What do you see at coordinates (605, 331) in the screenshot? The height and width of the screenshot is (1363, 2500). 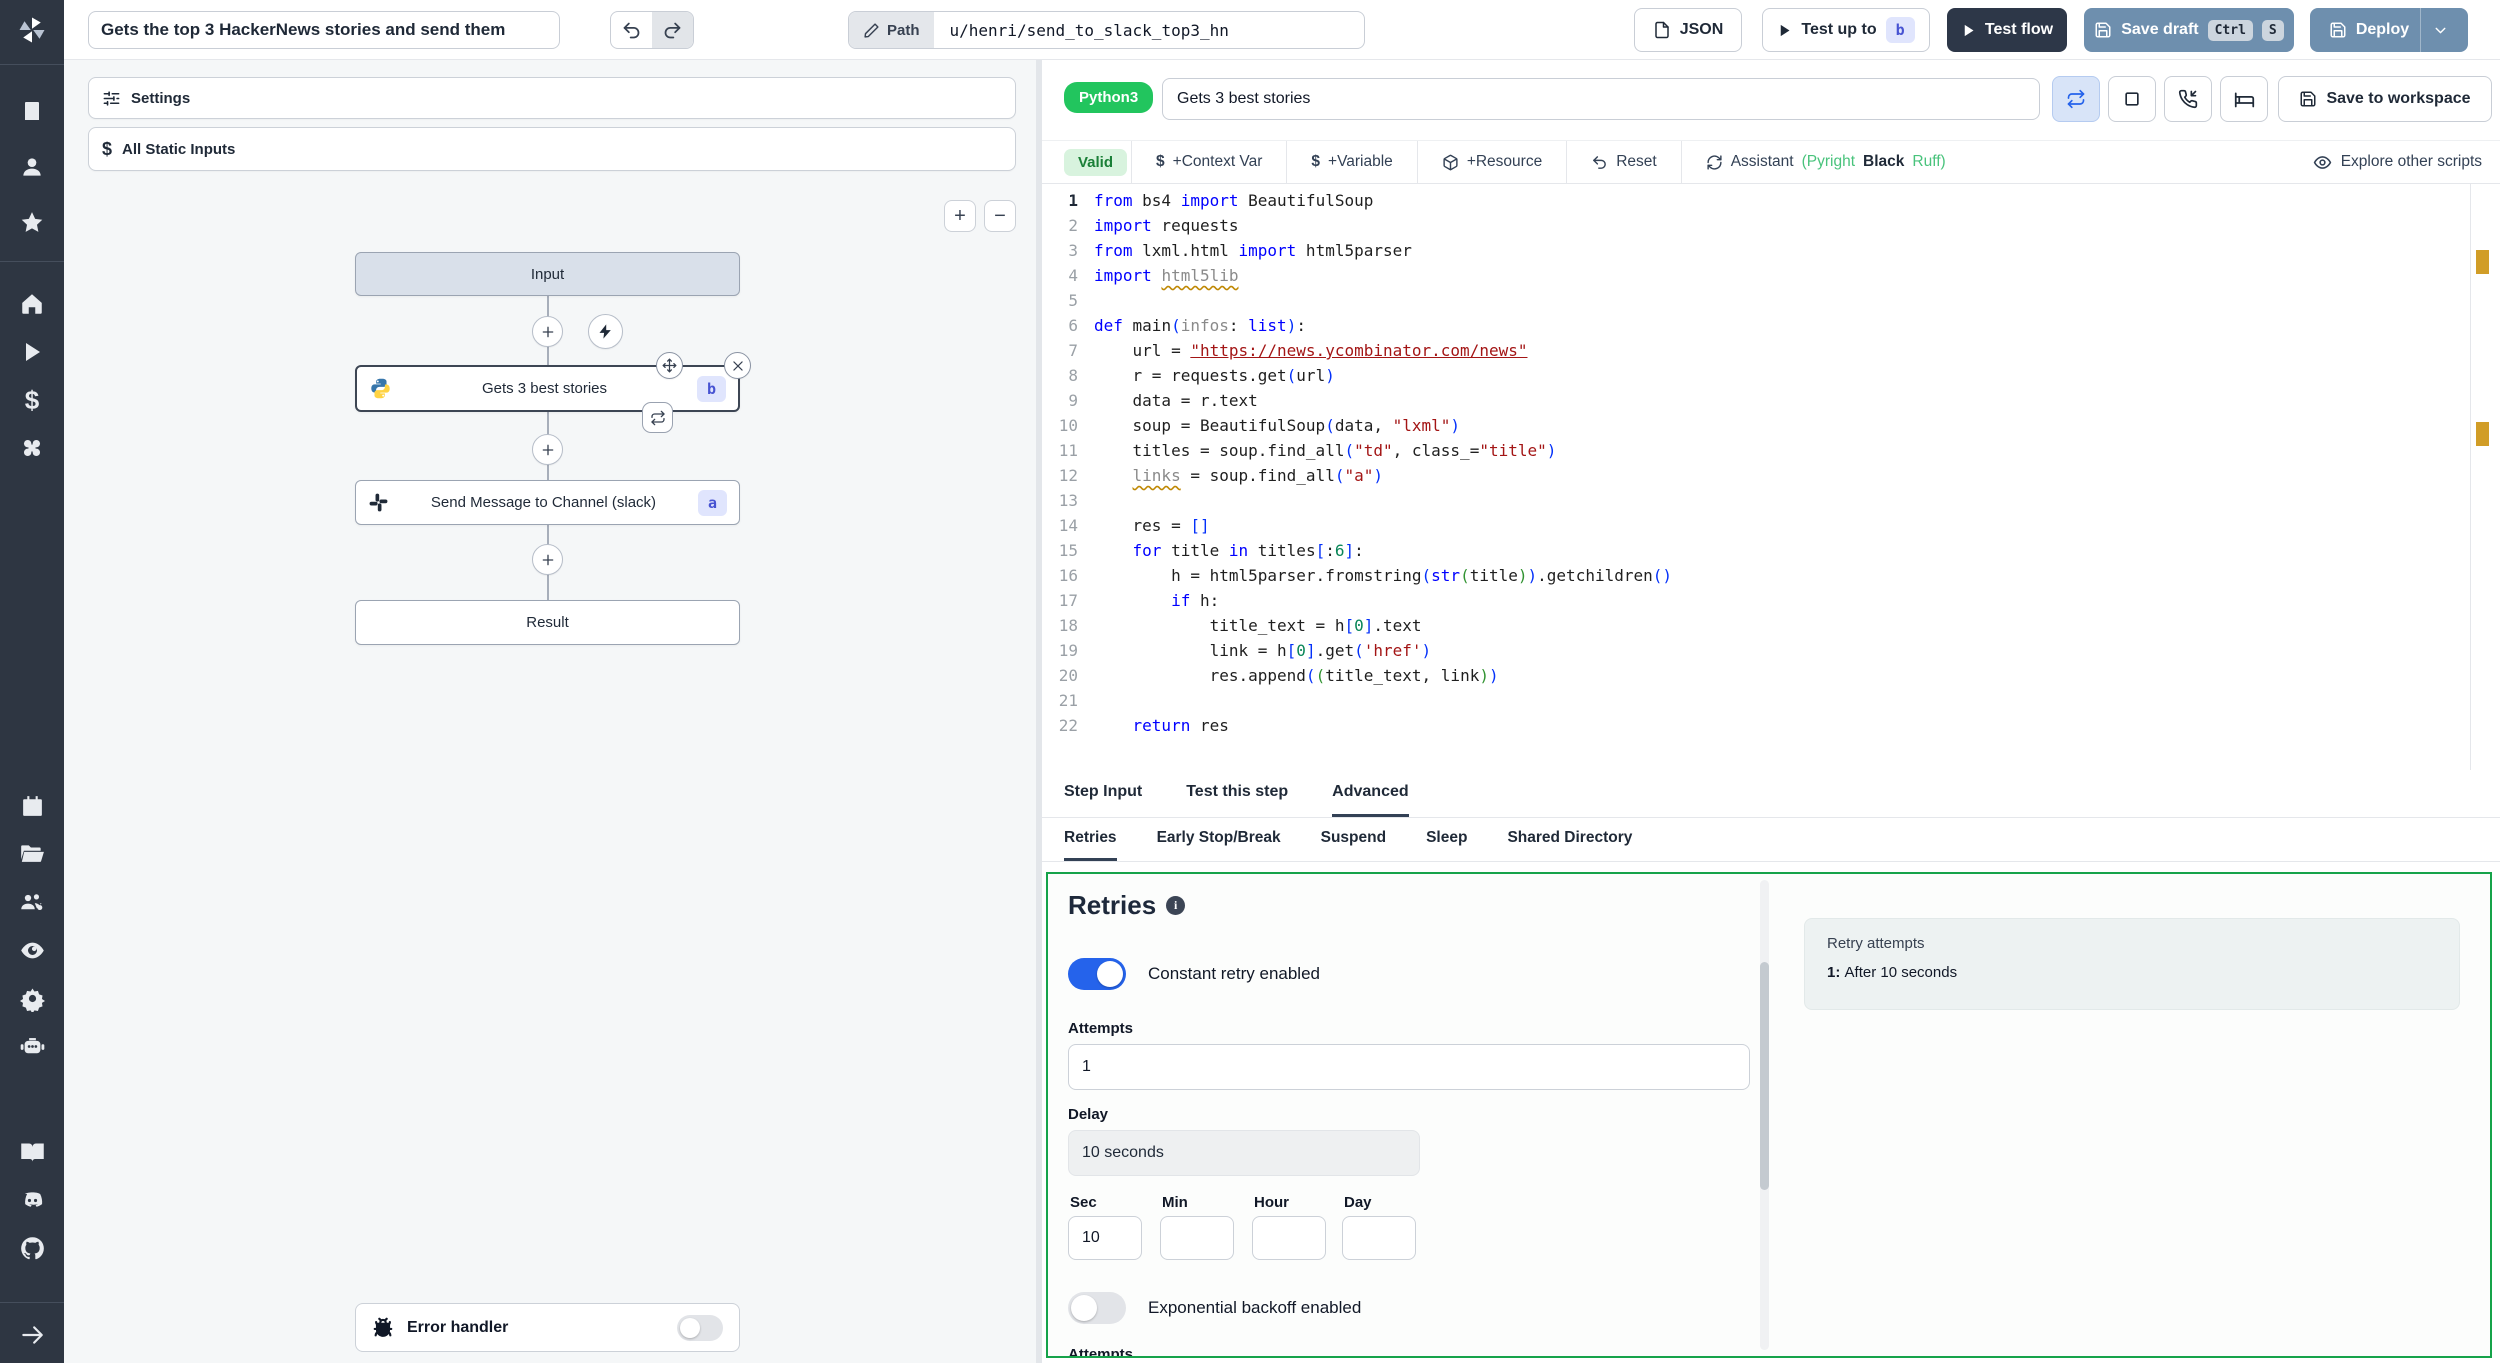 I see `trigger-button` at bounding box center [605, 331].